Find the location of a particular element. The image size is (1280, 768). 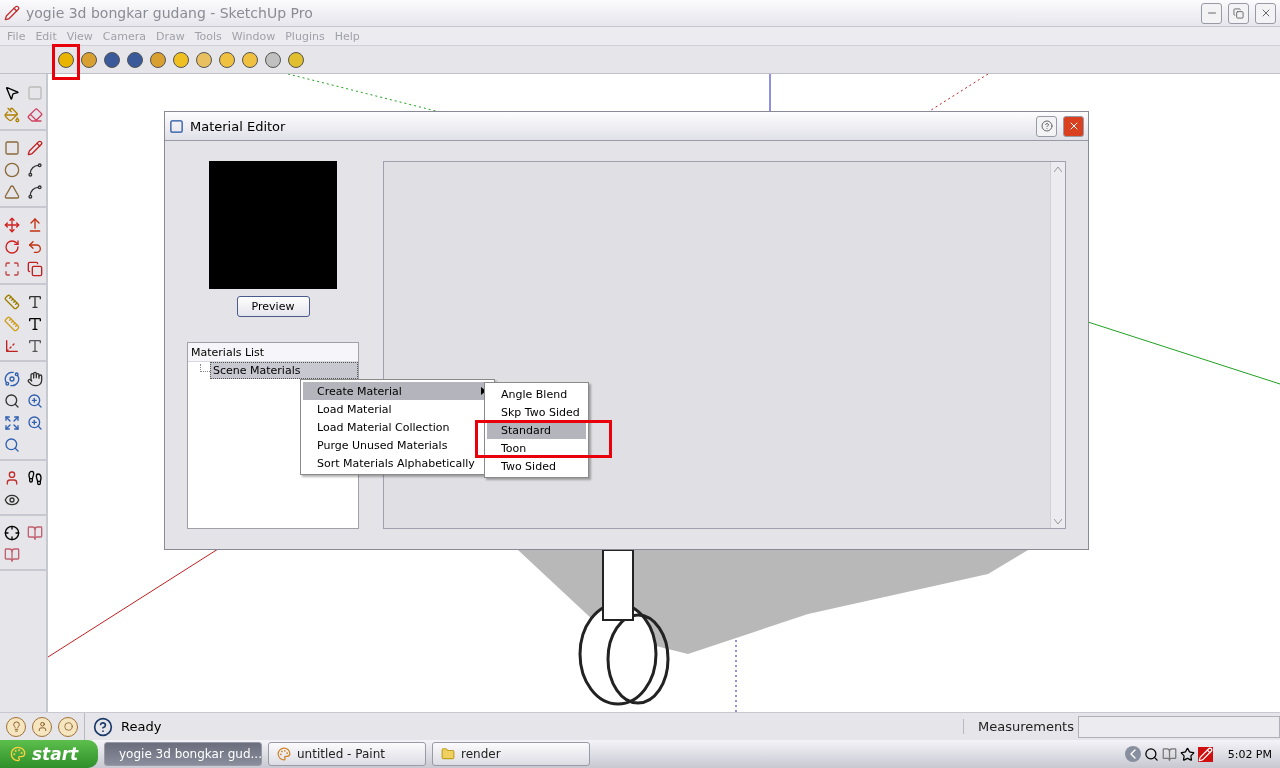

help-button is located at coordinates (1046, 126).